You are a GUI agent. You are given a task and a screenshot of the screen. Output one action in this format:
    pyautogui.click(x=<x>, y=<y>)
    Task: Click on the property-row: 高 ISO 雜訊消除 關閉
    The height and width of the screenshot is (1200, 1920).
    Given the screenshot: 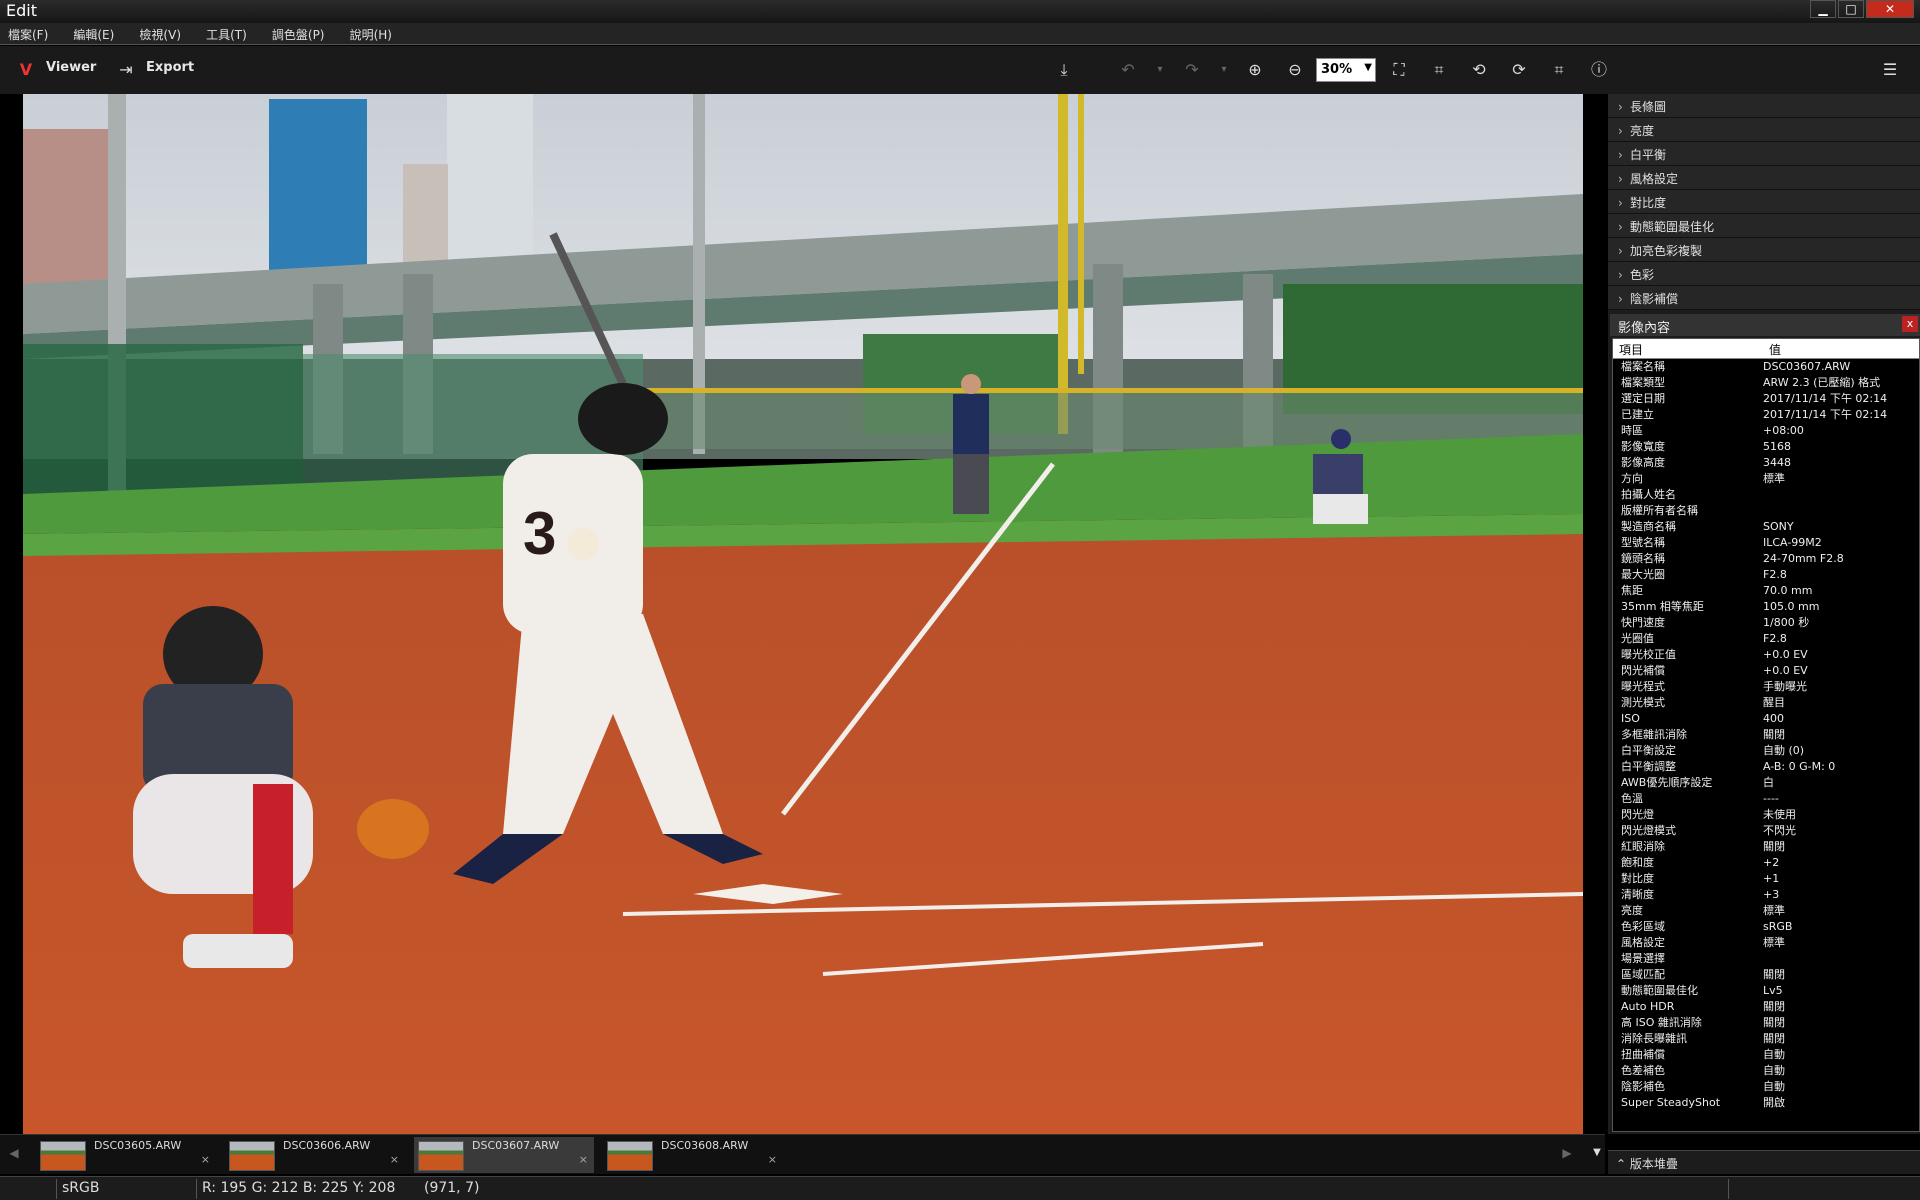 What is the action you would take?
    pyautogui.click(x=1766, y=1023)
    